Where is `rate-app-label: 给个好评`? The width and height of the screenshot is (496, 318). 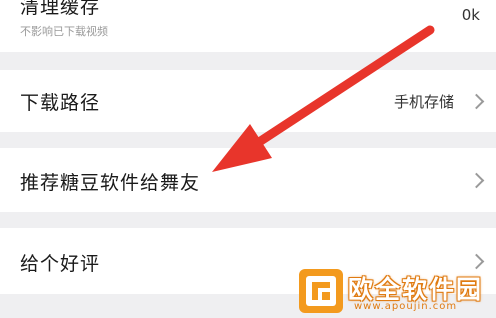 rate-app-label: 给个好评 is located at coordinates (60, 264).